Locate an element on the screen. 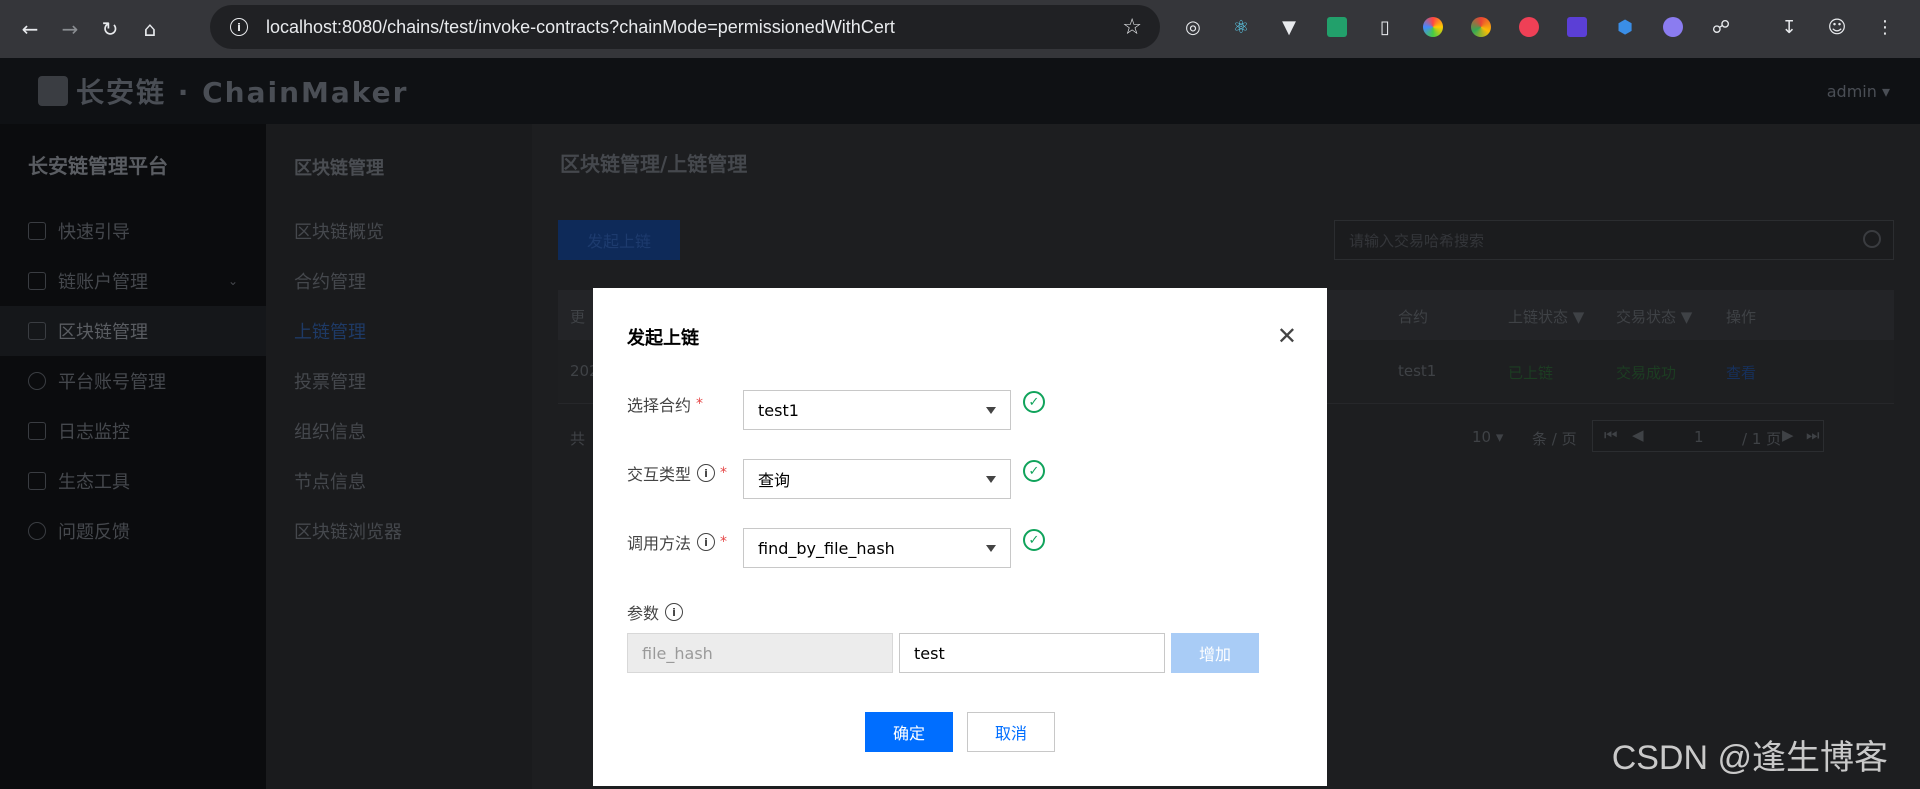  reload-icon: ↻ is located at coordinates (110, 29).